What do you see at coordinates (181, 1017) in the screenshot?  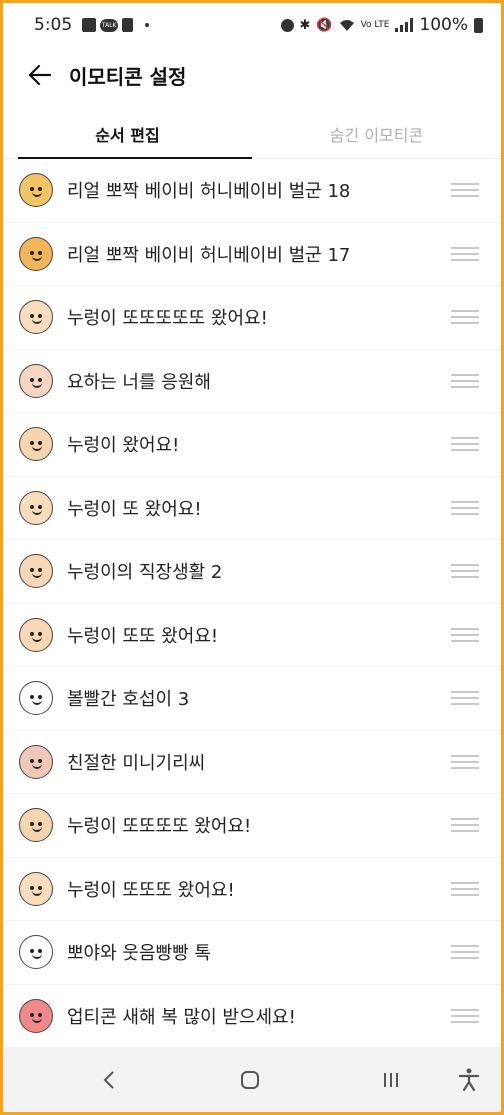 I see `emoticon-name: 업티콘 새해 복 많이 받으세요!` at bounding box center [181, 1017].